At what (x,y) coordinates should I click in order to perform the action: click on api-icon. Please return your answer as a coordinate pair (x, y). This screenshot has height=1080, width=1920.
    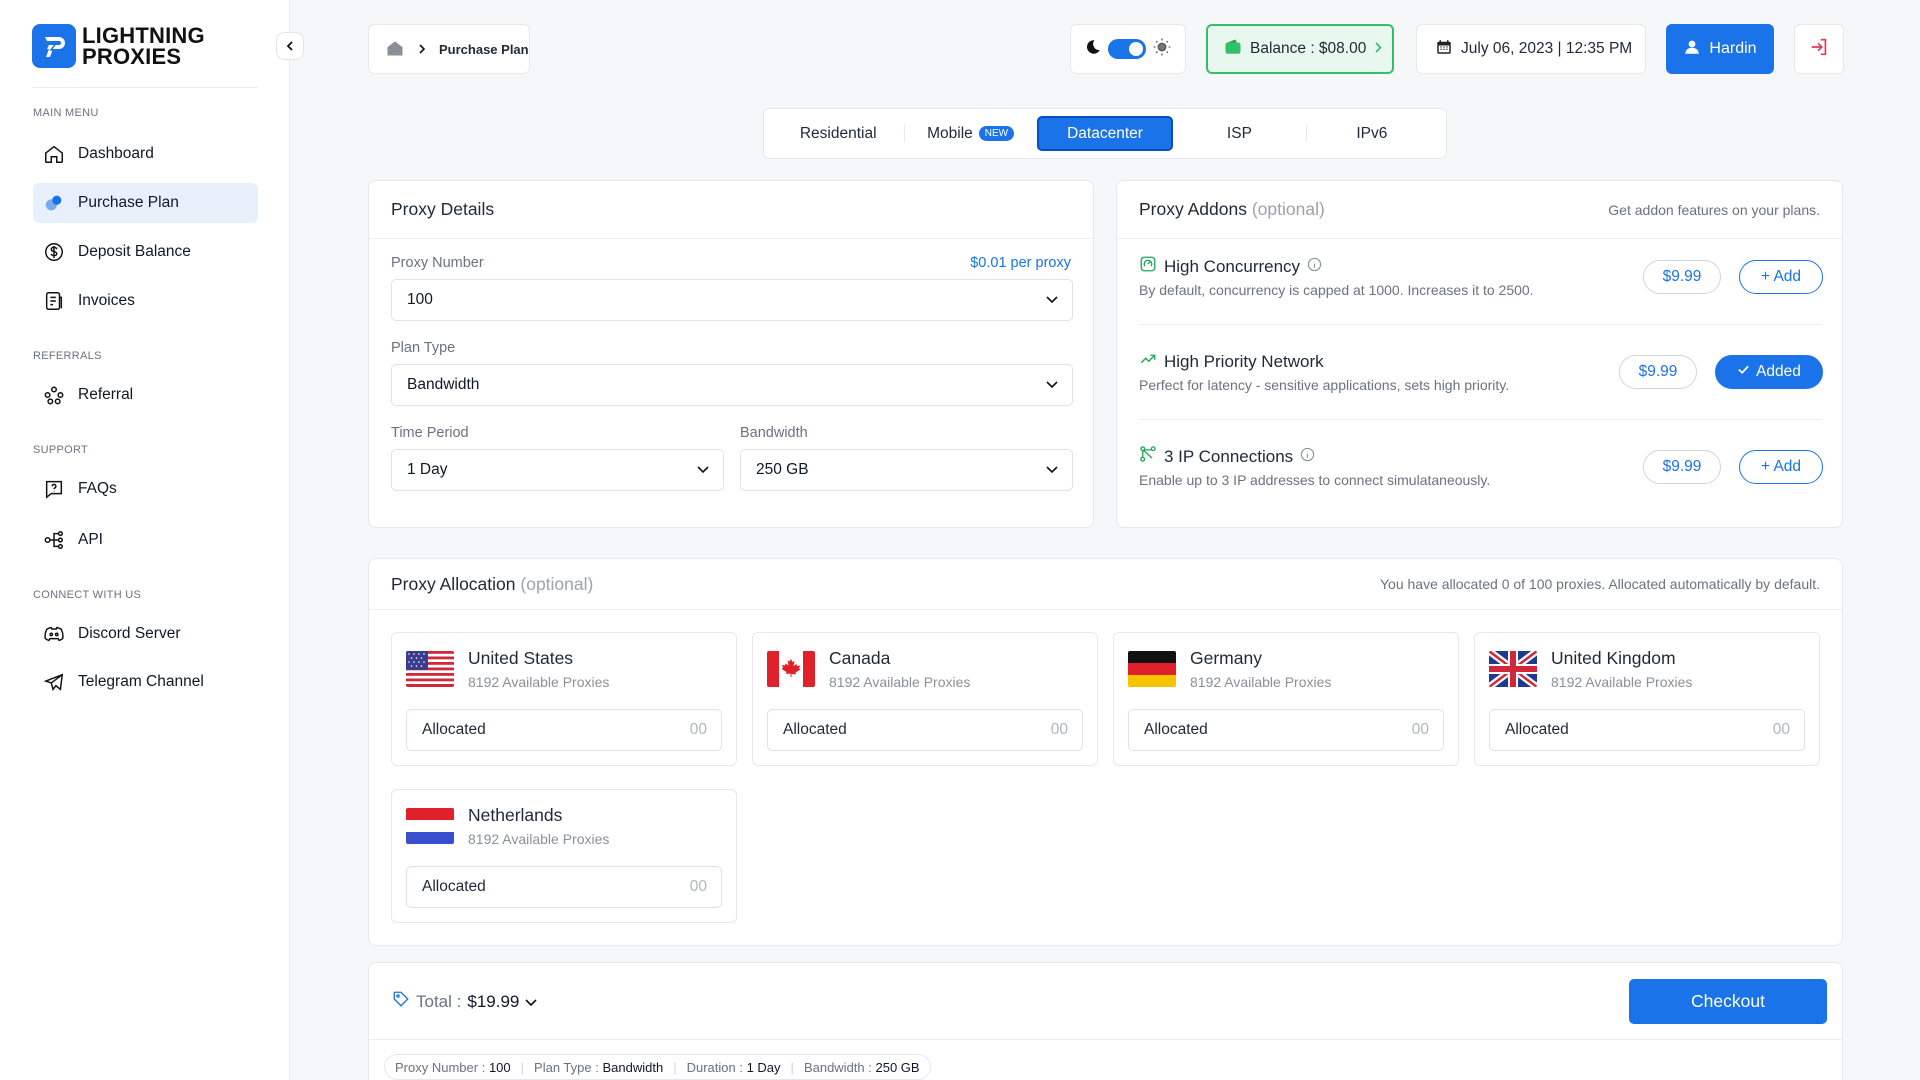
    Looking at the image, I should click on (54, 540).